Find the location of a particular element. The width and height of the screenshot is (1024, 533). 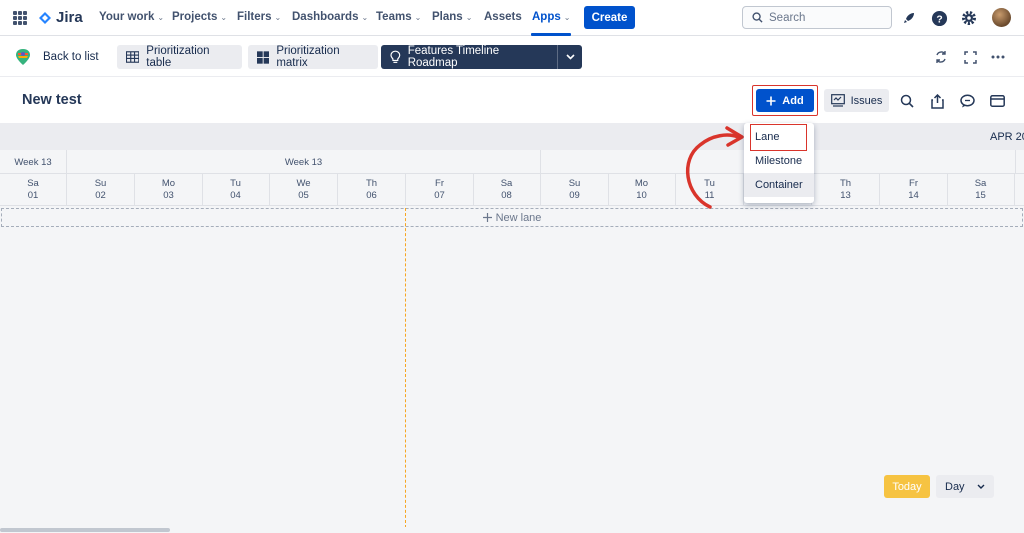

nav-projects: Projects ⌄ is located at coordinates (199, 17).